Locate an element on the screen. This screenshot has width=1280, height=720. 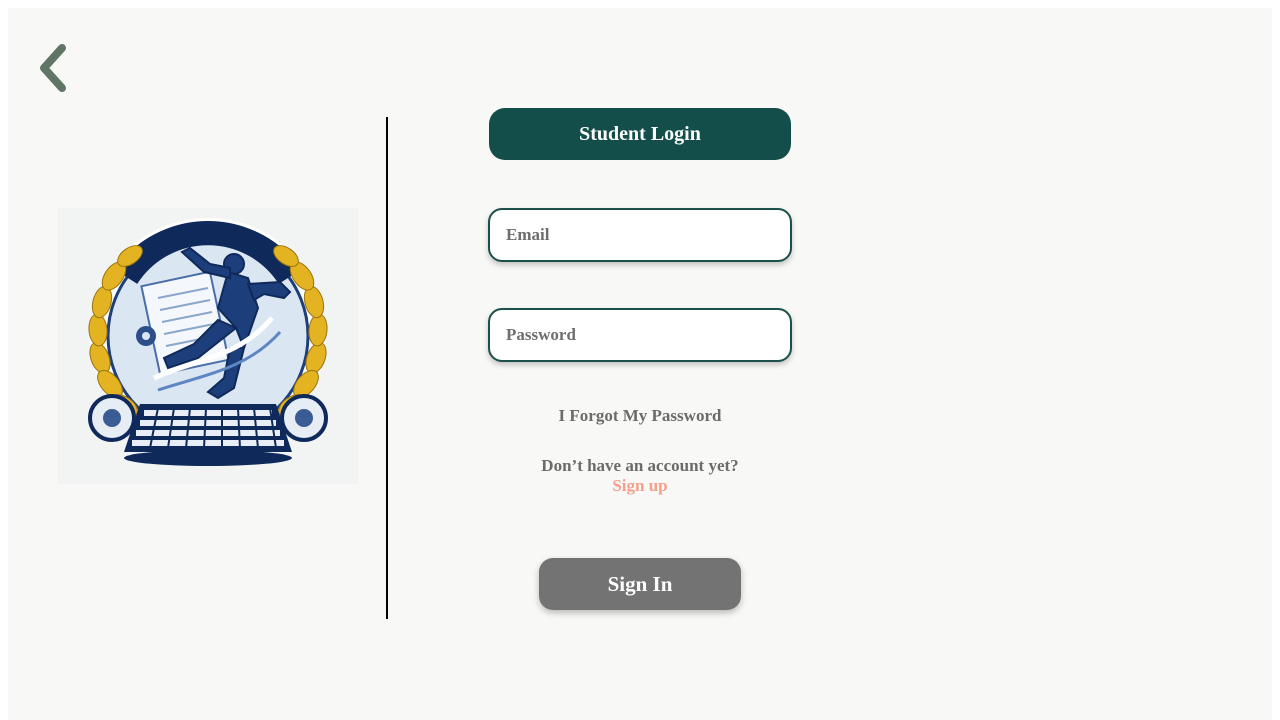
signup-link: Sign up is located at coordinates (640, 486).